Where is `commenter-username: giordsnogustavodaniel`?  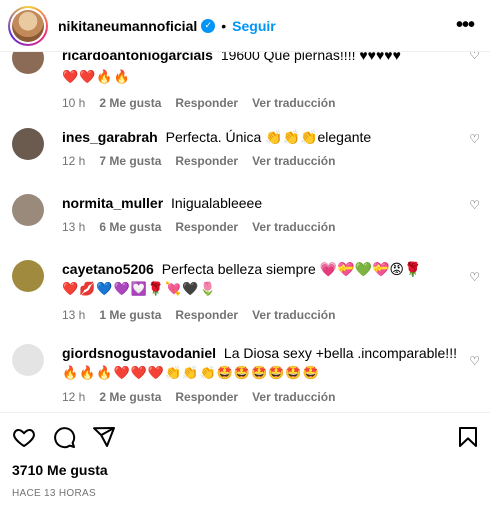 commenter-username: giordsnogustavodaniel is located at coordinates (139, 353).